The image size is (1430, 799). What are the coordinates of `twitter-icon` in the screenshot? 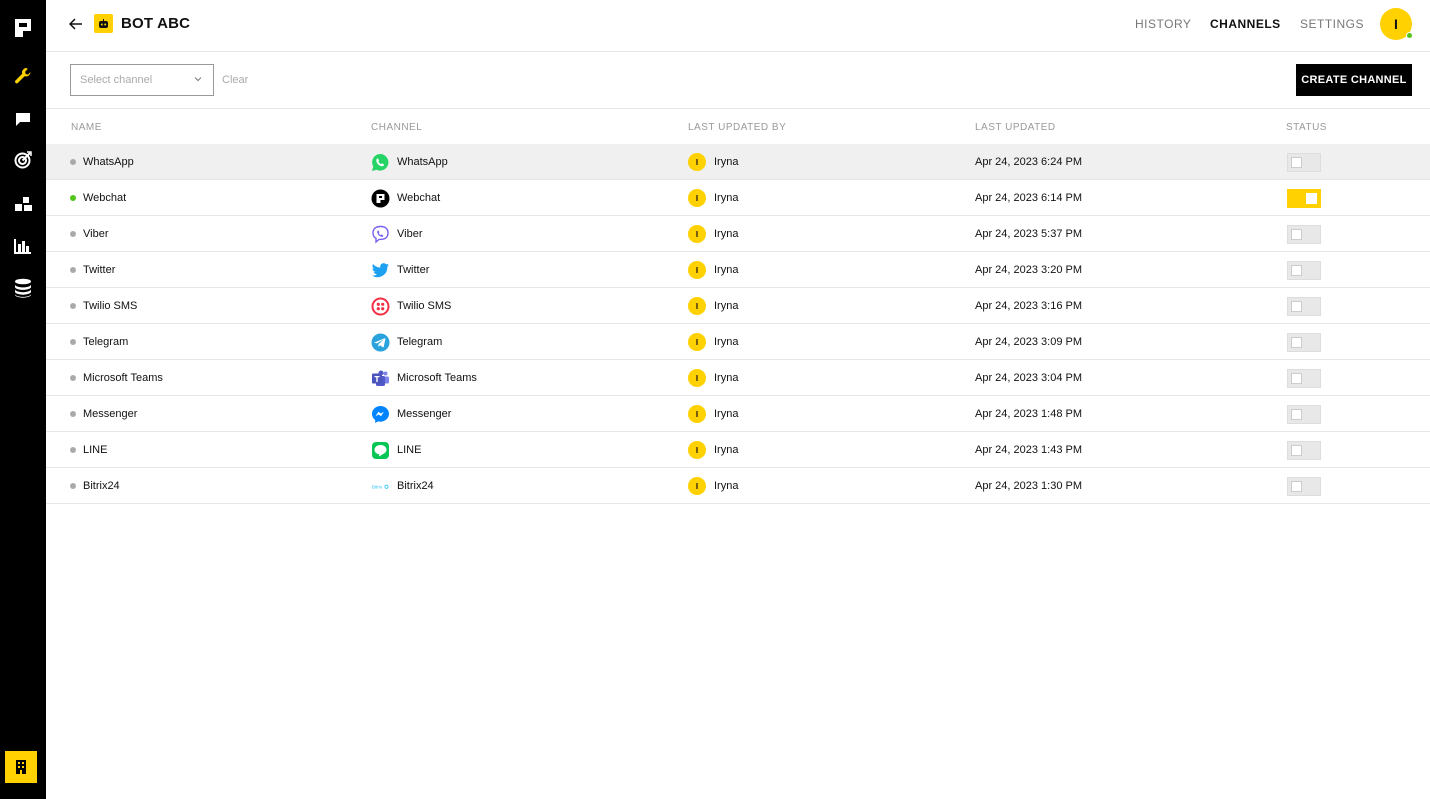 It's located at (380, 270).